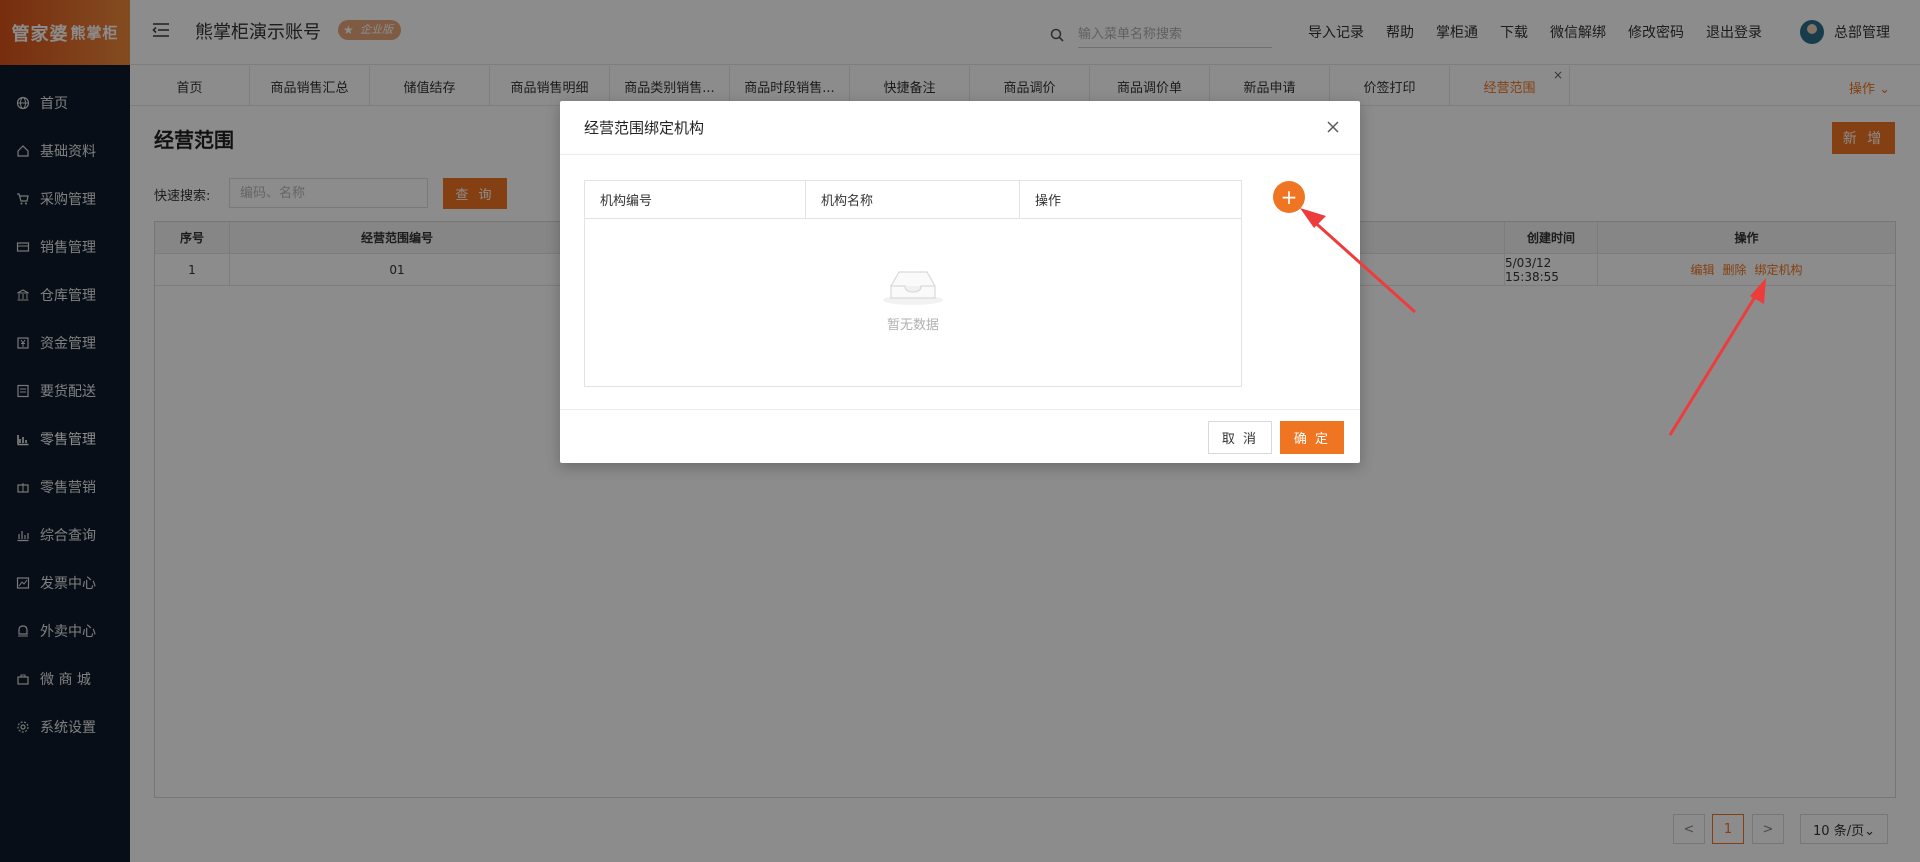 This screenshot has width=1920, height=862. I want to click on empty-state: 暂无数据, so click(913, 299).